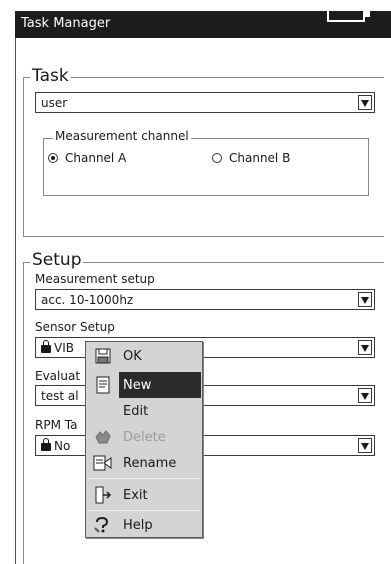 The image size is (391, 564). I want to click on menu-item-delete: Delete, so click(144, 437).